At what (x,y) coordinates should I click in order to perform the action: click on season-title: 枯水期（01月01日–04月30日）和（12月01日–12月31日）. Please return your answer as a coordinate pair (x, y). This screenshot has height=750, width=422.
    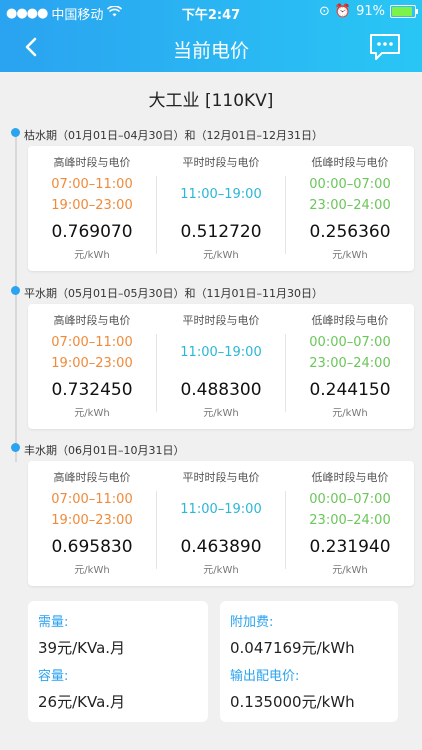
    Looking at the image, I should click on (173, 135).